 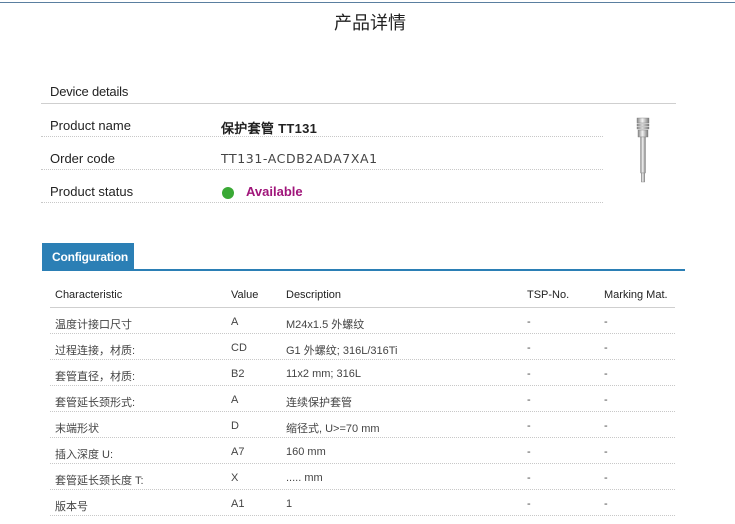 I want to click on table-row: 温度计接口尺寸 A M24x1.5 外螺纹 - -, so click(x=362, y=321).